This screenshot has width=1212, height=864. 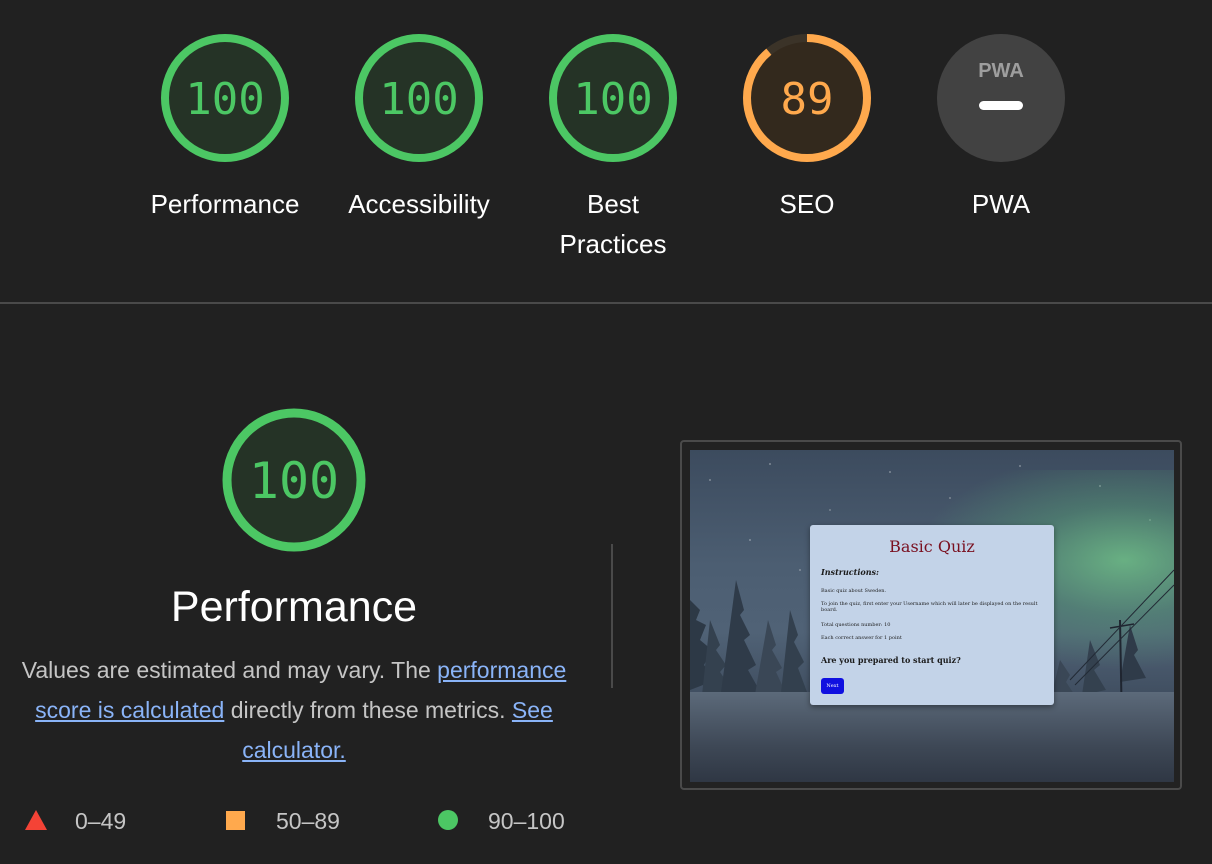 What do you see at coordinates (807, 204) in the screenshot?
I see `gauge-label: SEO` at bounding box center [807, 204].